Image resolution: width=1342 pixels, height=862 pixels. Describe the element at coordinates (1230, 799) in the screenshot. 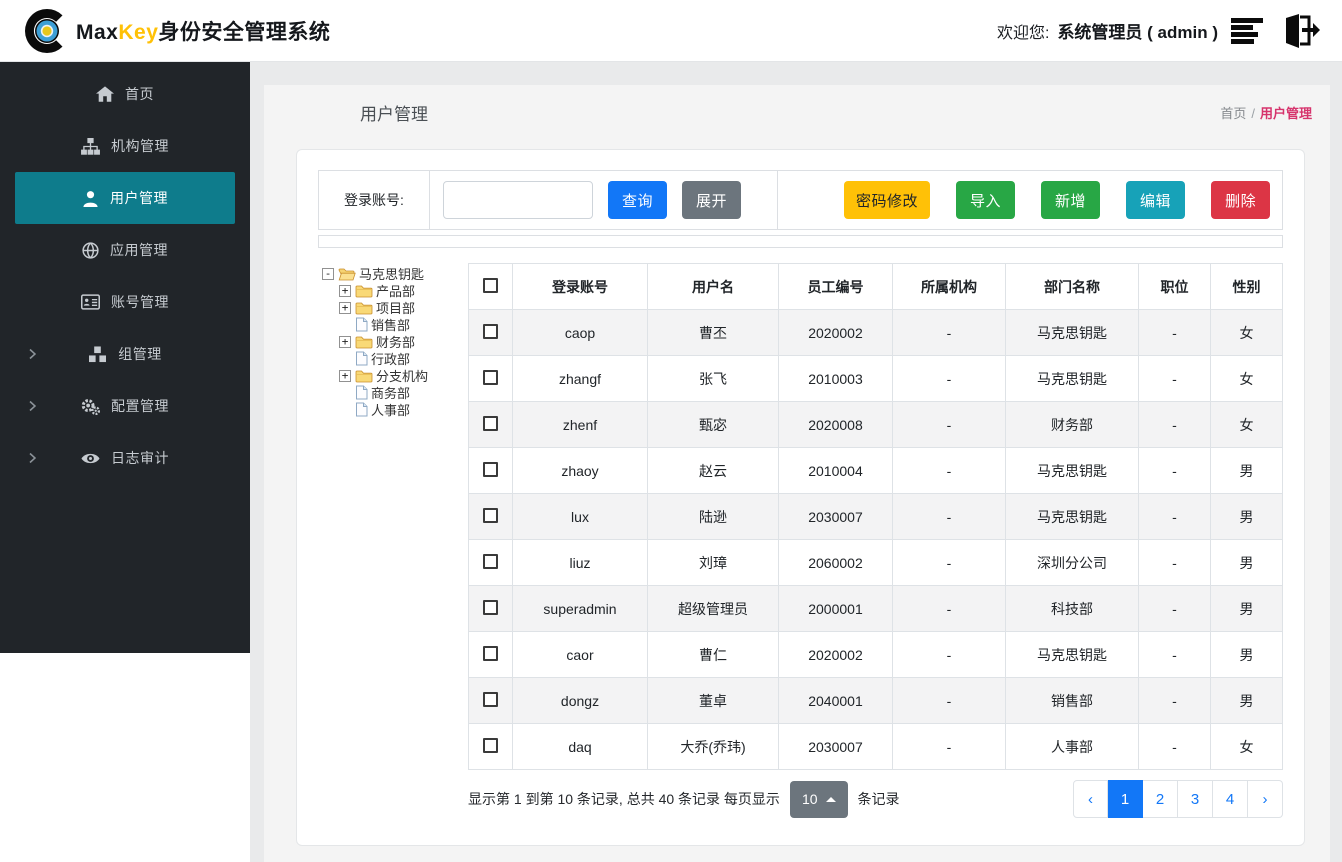

I see `pagination-page-4: 4` at that location.